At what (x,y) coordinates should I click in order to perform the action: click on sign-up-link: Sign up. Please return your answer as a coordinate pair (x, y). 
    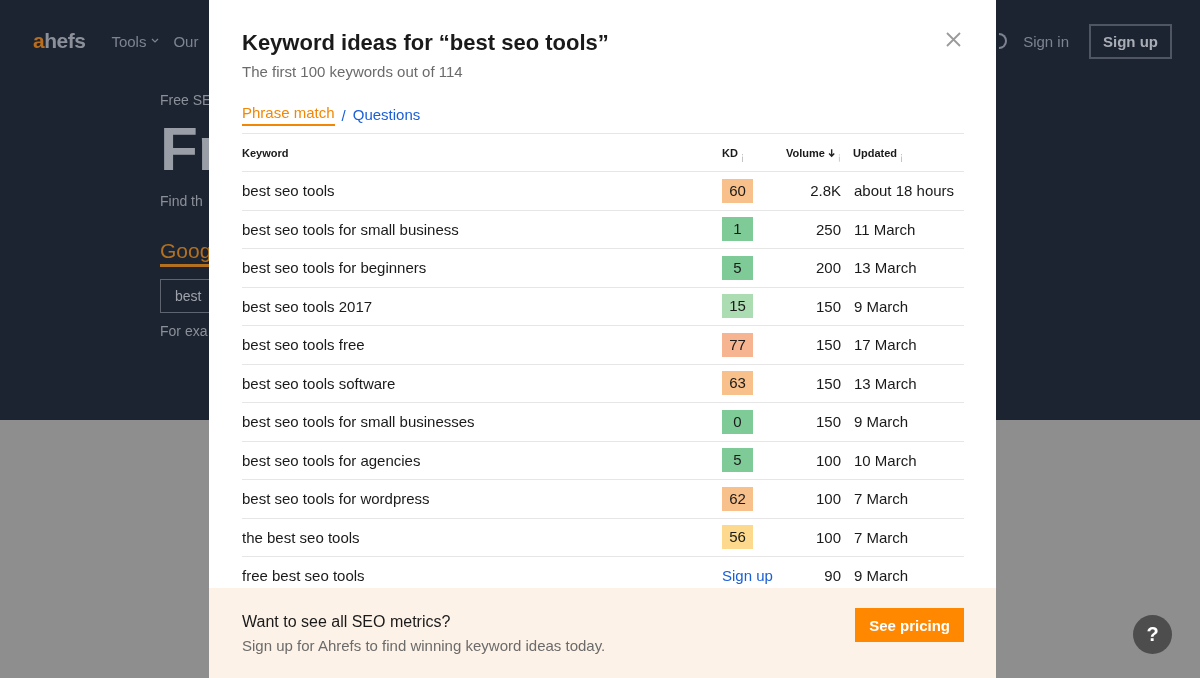
    Looking at the image, I should click on (747, 576).